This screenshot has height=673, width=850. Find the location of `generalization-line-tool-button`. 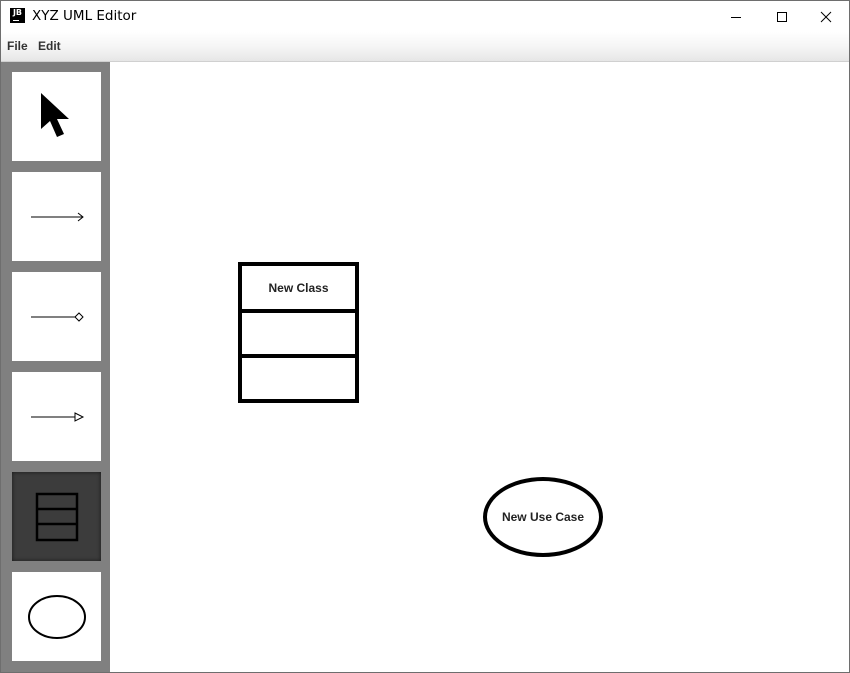

generalization-line-tool-button is located at coordinates (56, 416).